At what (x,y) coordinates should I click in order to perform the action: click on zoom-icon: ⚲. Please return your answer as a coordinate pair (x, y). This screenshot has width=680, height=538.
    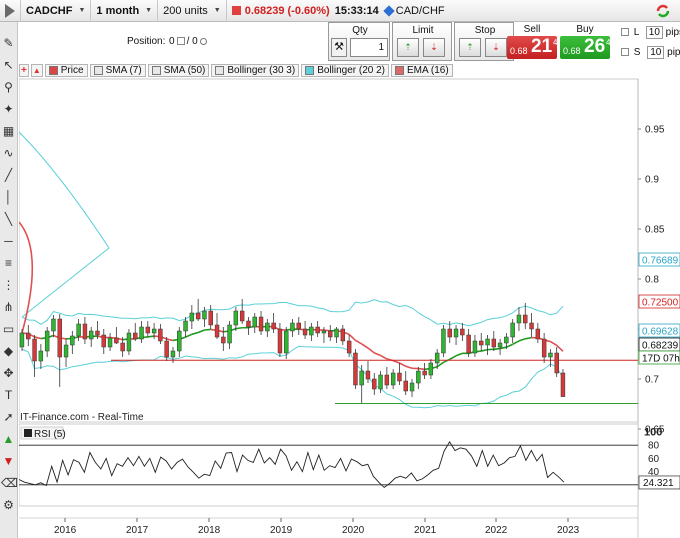
    Looking at the image, I should click on (8, 87).